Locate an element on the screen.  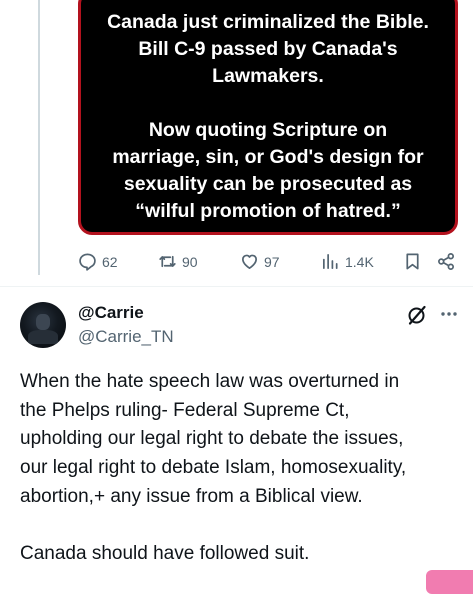
views-count: 1.4K is located at coordinates (359, 261).